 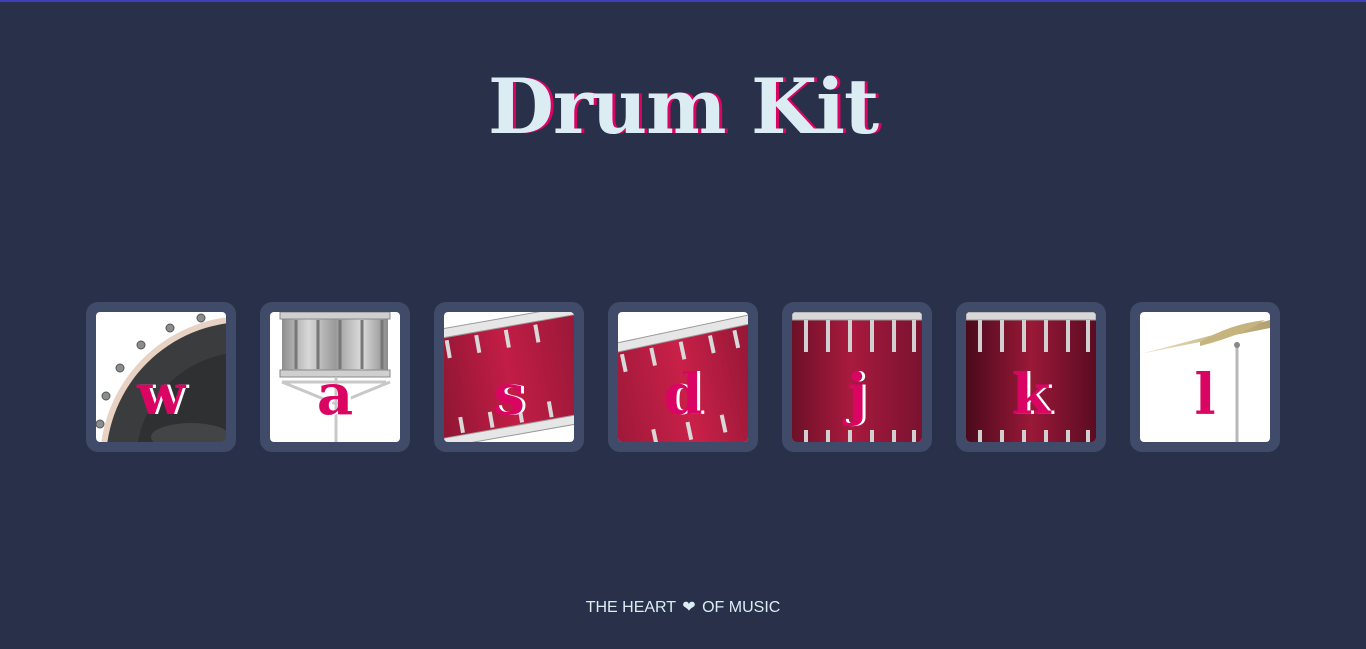 I want to click on drum-button-k: k, so click(x=1031, y=377).